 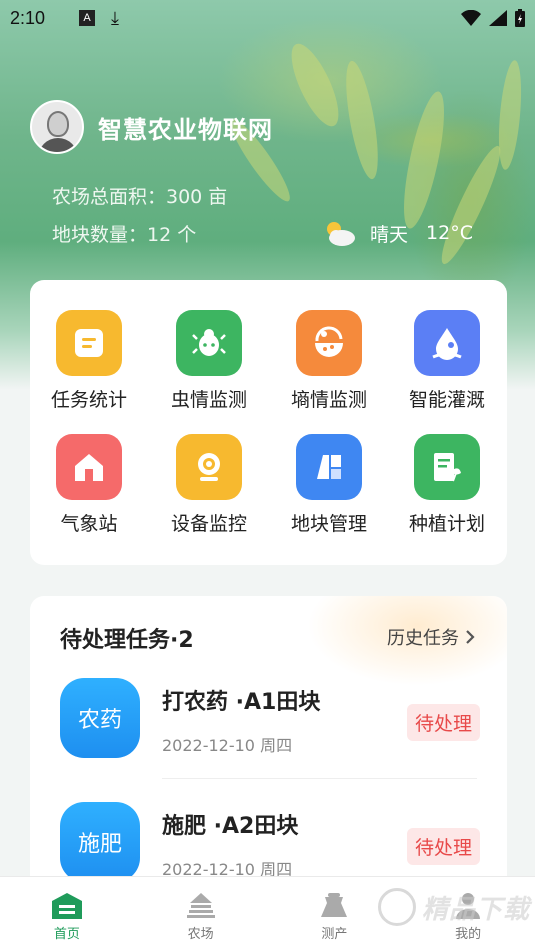 What do you see at coordinates (328, 400) in the screenshot?
I see `grid-label: 墒情监测` at bounding box center [328, 400].